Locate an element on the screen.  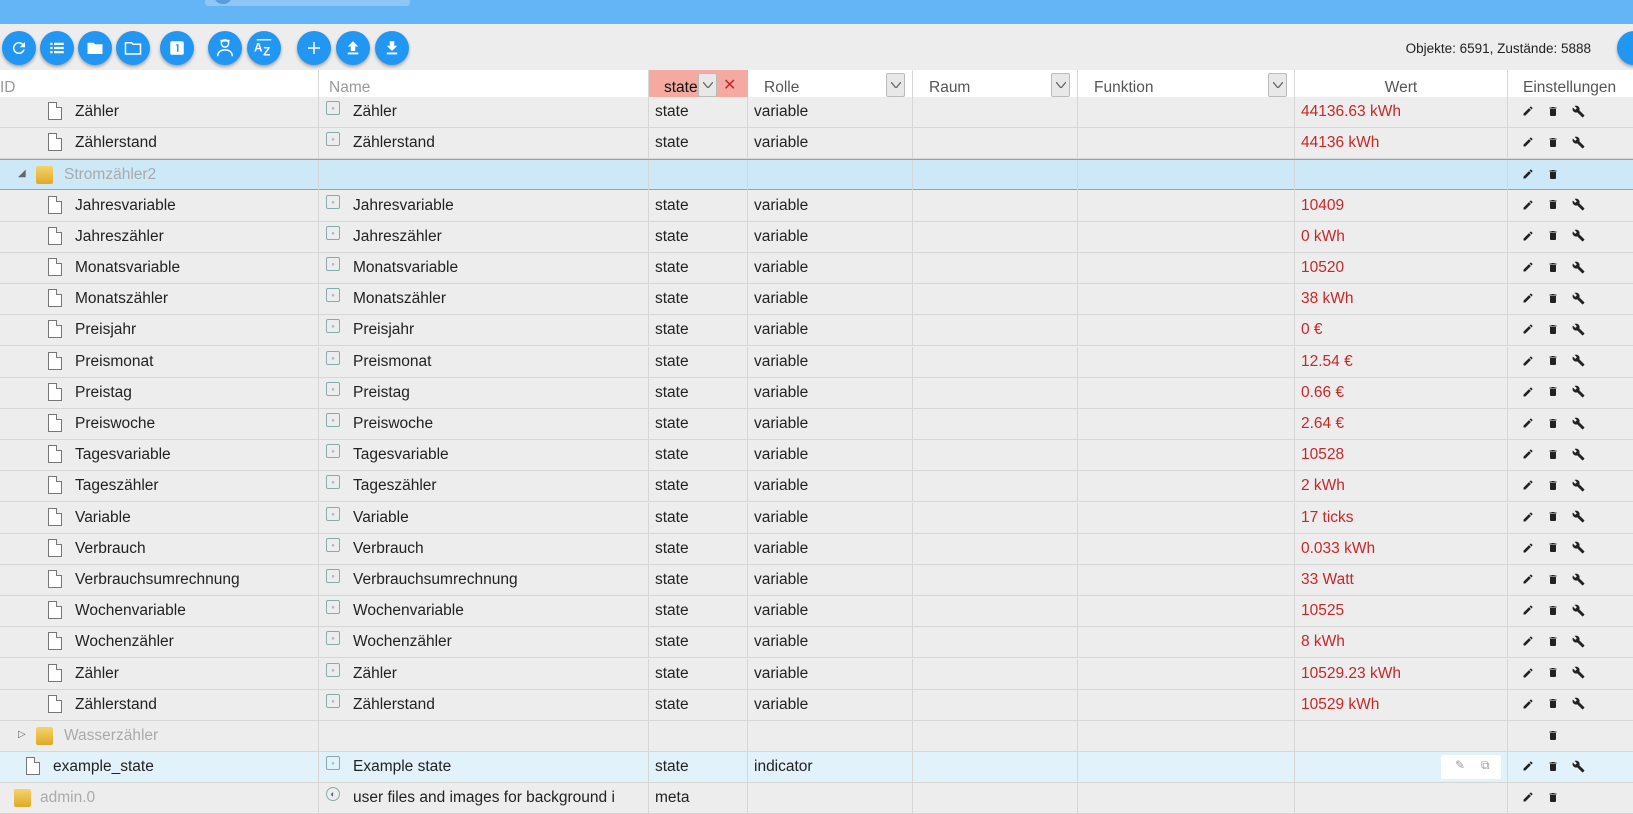
value-cell: 10409 is located at coordinates (1401, 206).